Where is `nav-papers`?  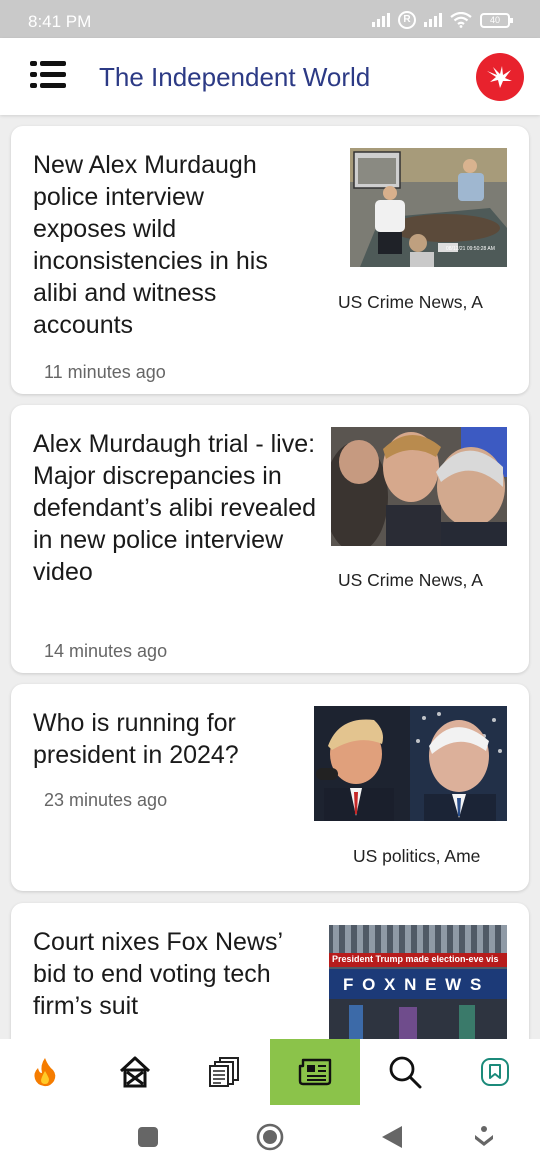
nav-papers is located at coordinates (225, 1072).